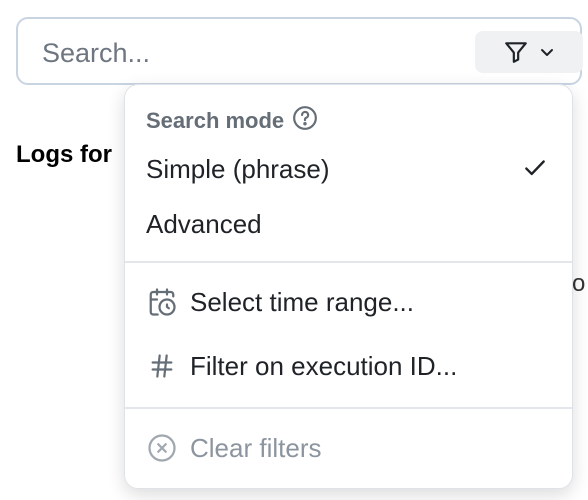 Image resolution: width=588 pixels, height=500 pixels. What do you see at coordinates (516, 52) in the screenshot?
I see `filter-icon` at bounding box center [516, 52].